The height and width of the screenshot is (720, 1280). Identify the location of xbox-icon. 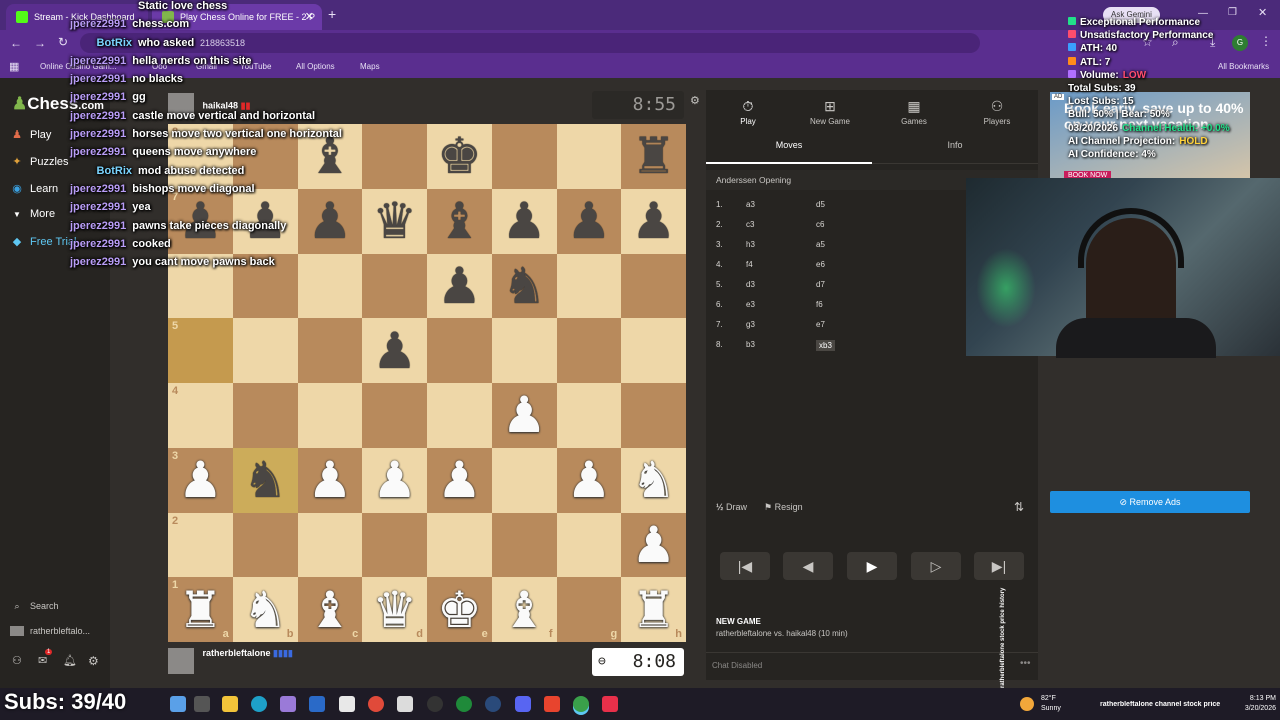
(464, 704).